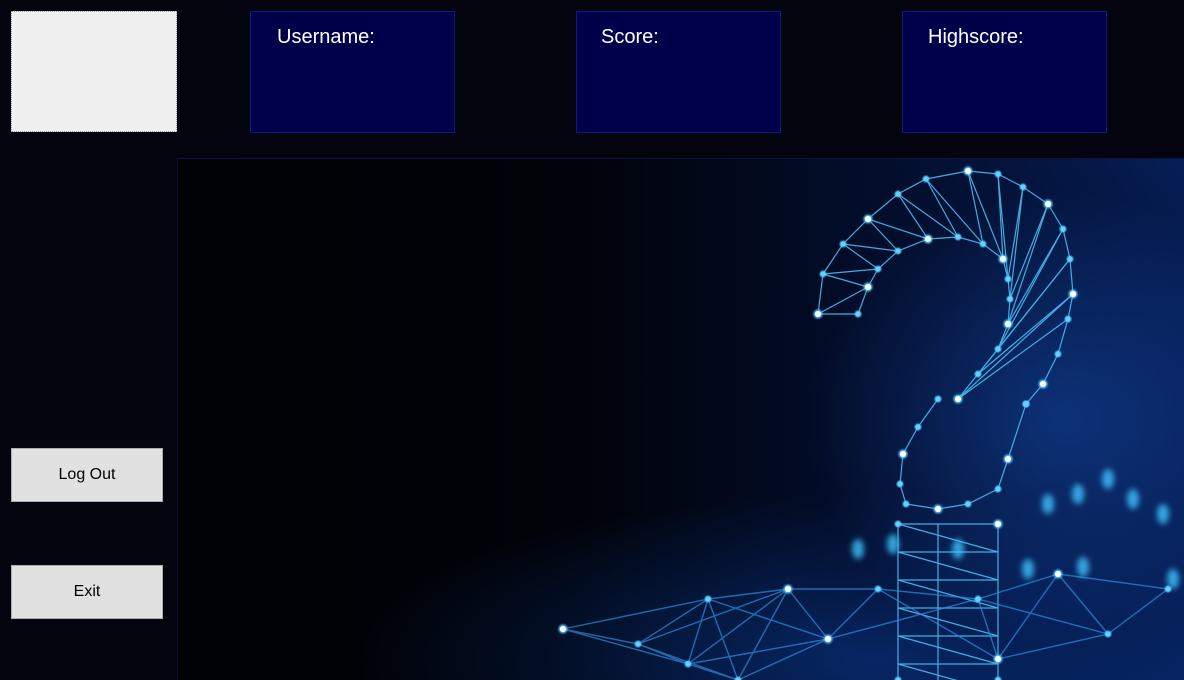  What do you see at coordinates (976, 37) in the screenshot?
I see `highscore-label: Highscore:` at bounding box center [976, 37].